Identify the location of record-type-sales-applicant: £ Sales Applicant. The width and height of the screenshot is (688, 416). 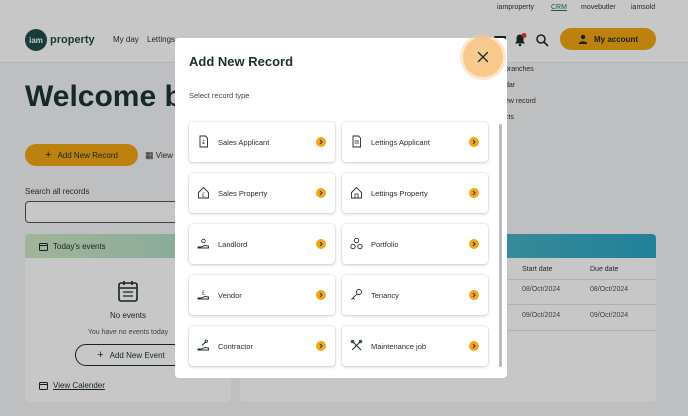
(262, 142).